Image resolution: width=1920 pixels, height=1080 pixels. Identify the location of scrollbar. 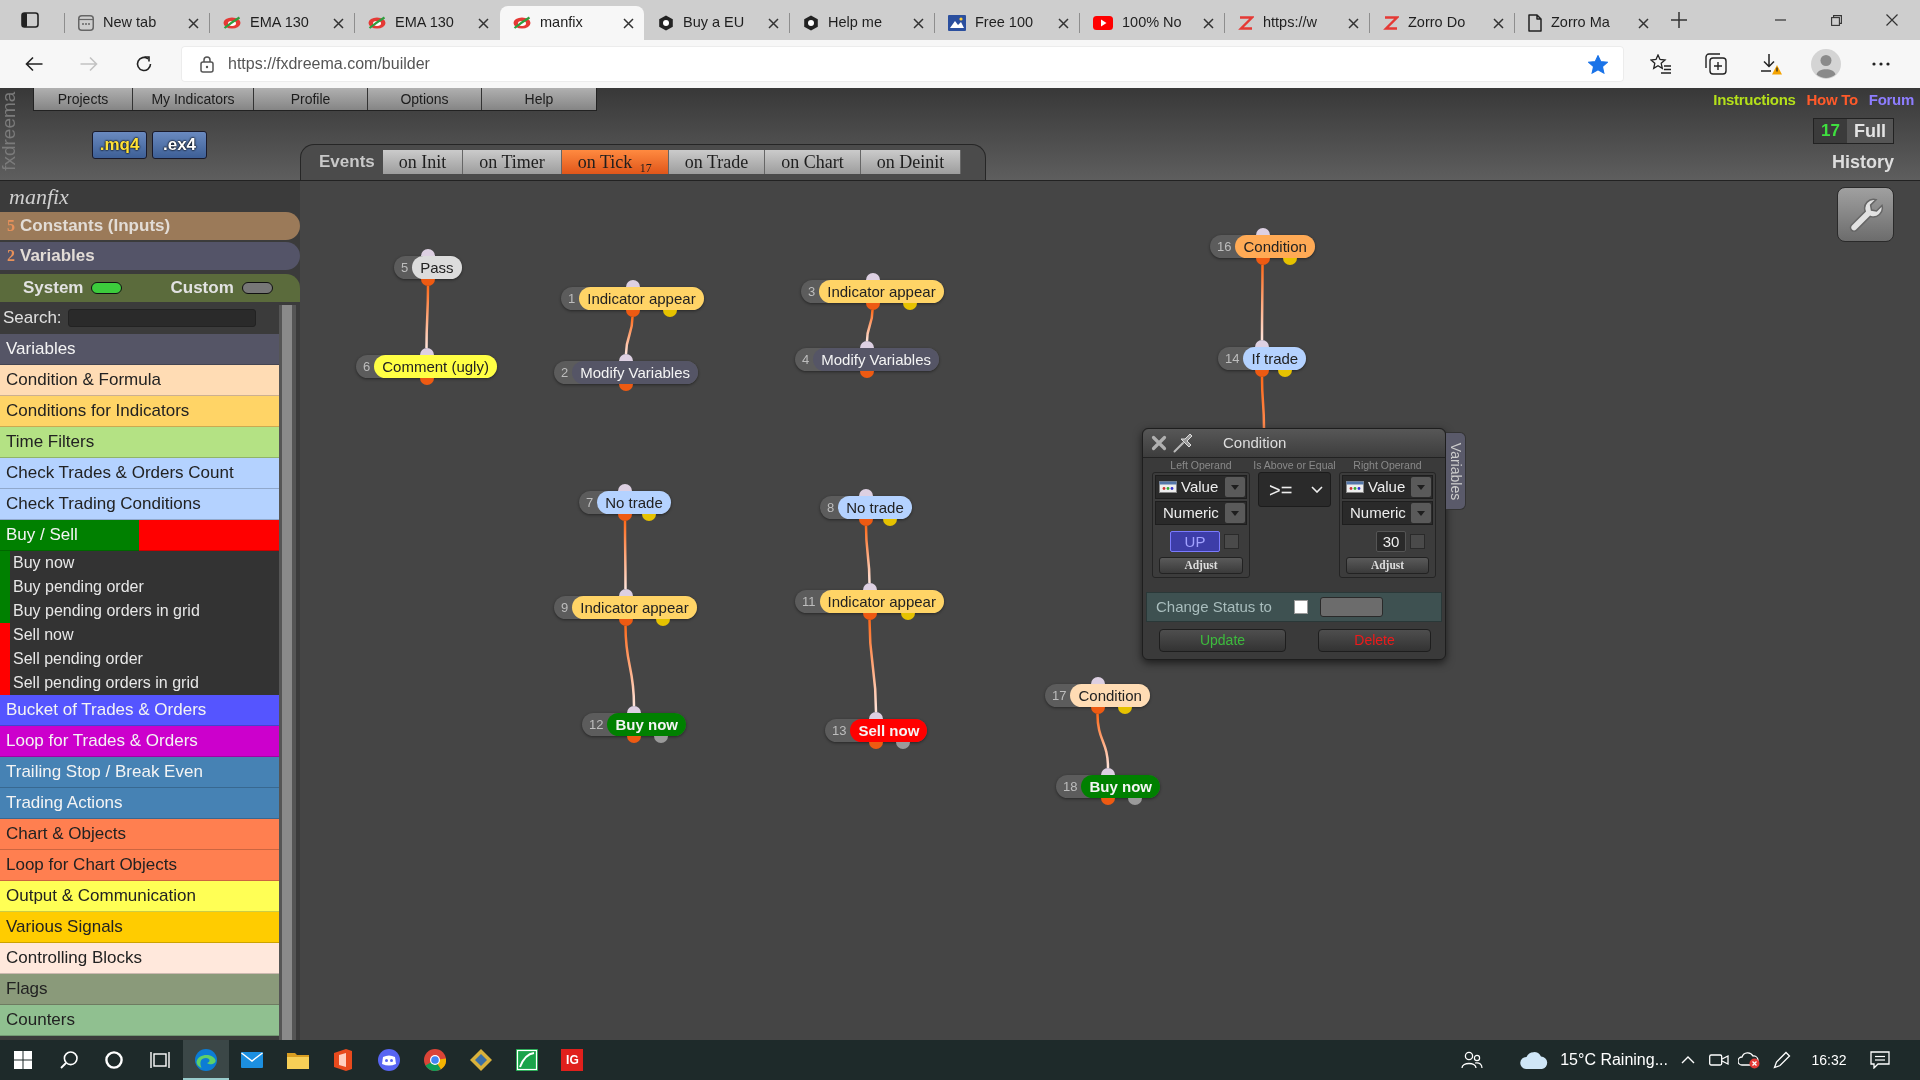
(287, 672).